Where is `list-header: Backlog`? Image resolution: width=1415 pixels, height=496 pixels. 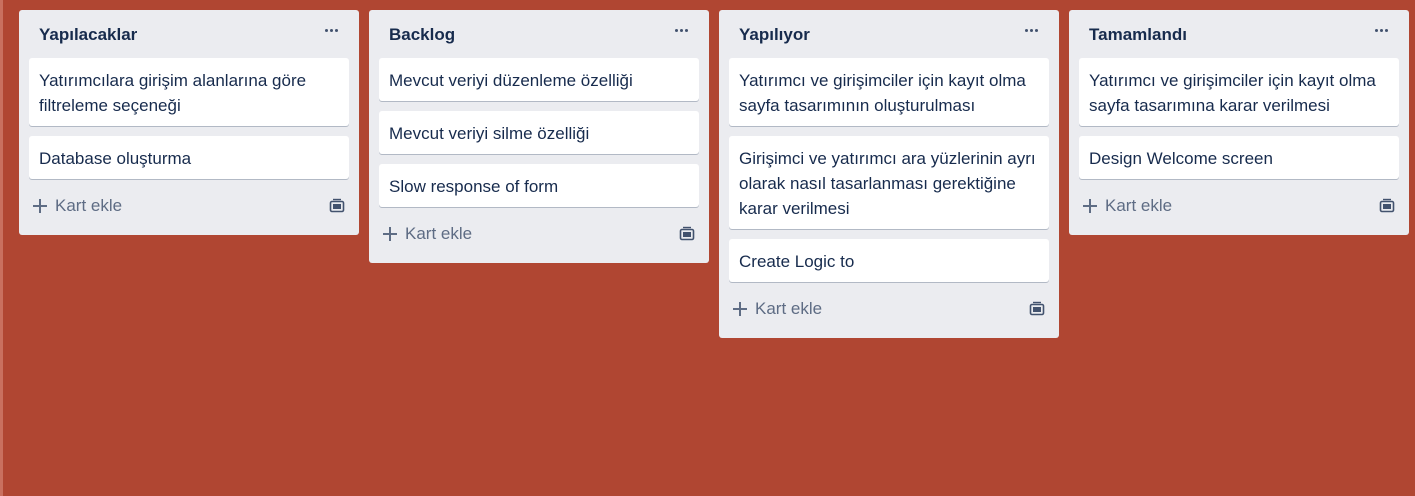
list-header: Backlog is located at coordinates (539, 34).